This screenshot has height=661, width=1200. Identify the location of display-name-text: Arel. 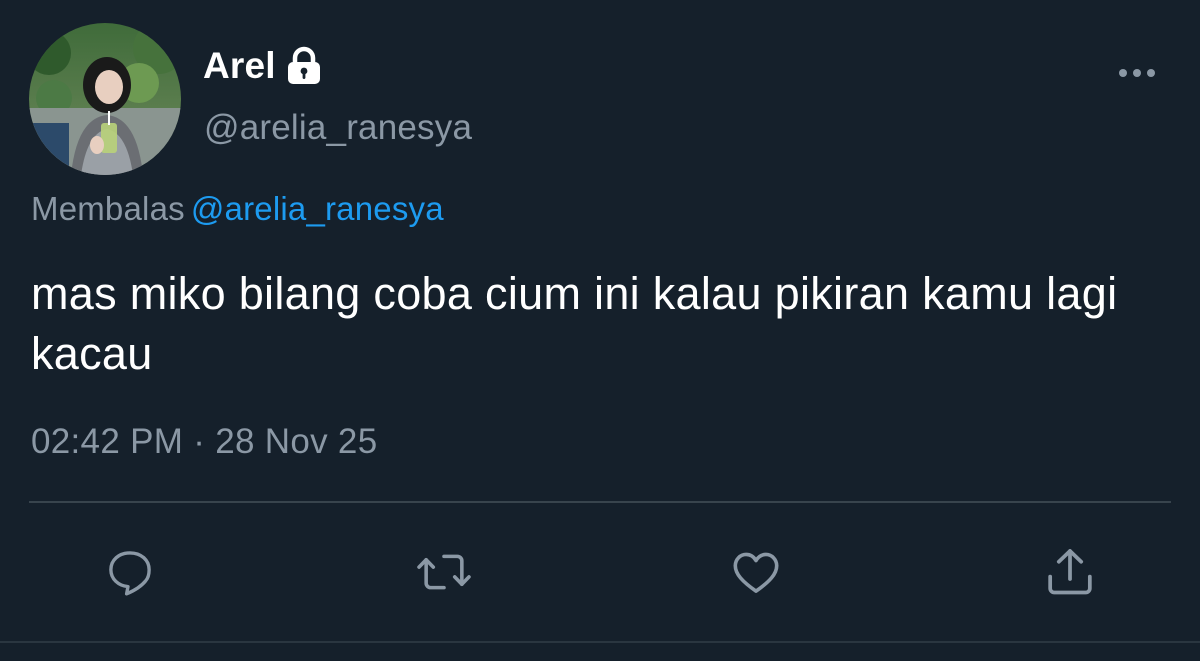
(239, 66).